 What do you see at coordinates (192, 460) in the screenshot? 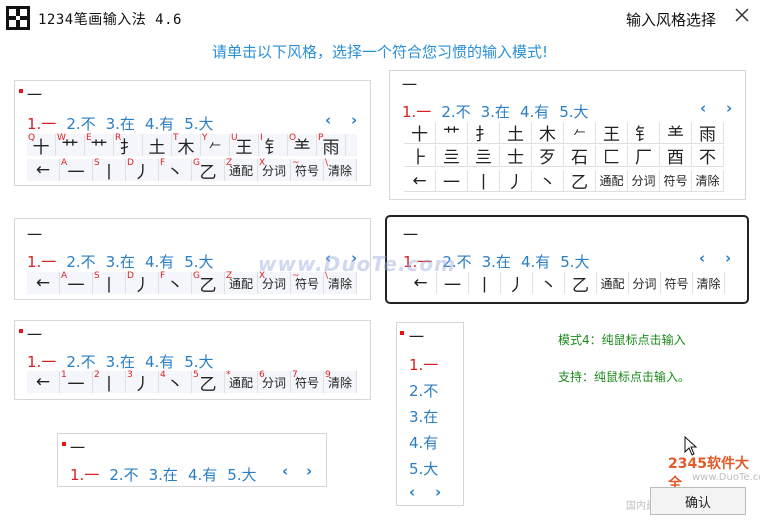
I see `style-option-6: 一 1.一 2.不 3.在 4.有 5.大 ‹ ›` at bounding box center [192, 460].